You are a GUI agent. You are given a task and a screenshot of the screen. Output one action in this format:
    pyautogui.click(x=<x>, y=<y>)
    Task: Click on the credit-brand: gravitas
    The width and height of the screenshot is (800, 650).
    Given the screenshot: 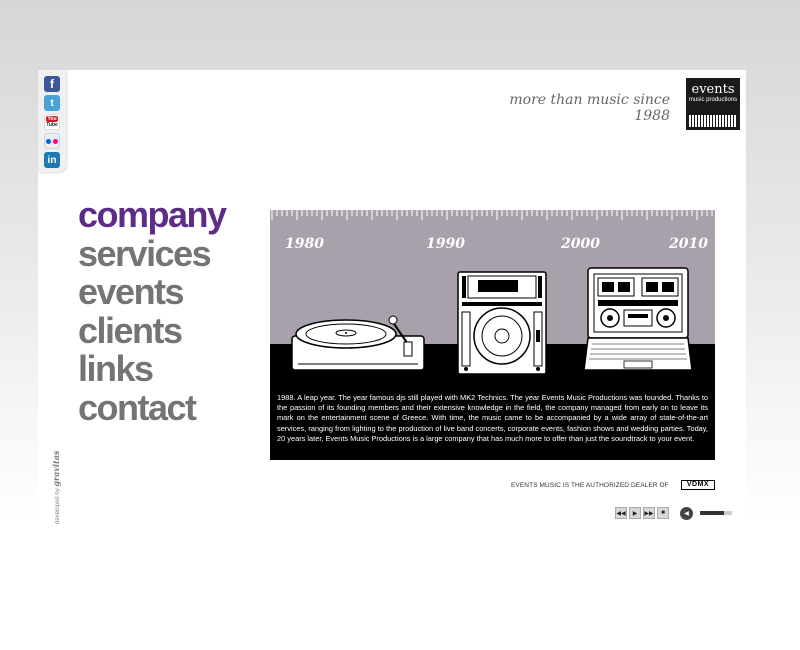 What is the action you would take?
    pyautogui.click(x=56, y=468)
    